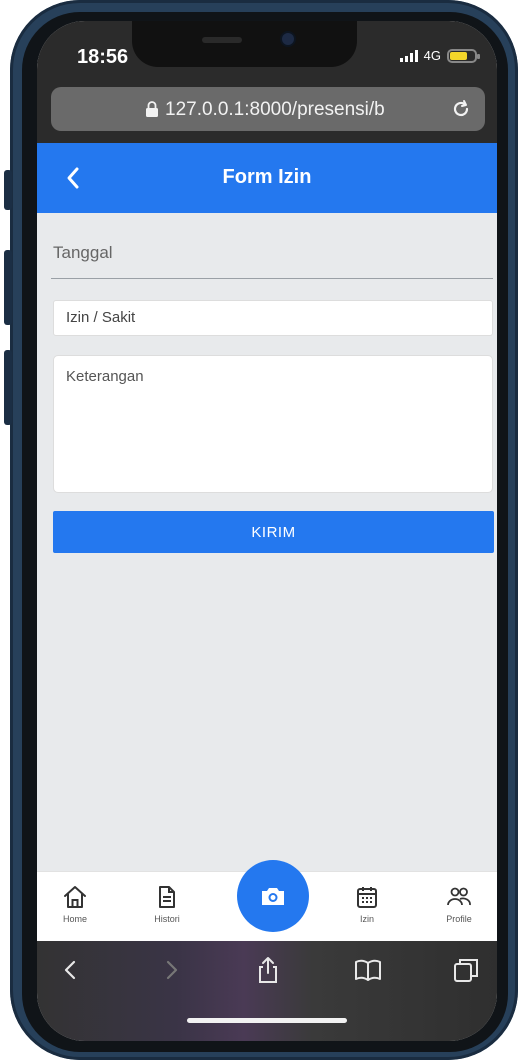 This screenshot has height=1063, width=522. Describe the element at coordinates (366, 919) in the screenshot. I see `nav-label-izin: Izin` at that location.